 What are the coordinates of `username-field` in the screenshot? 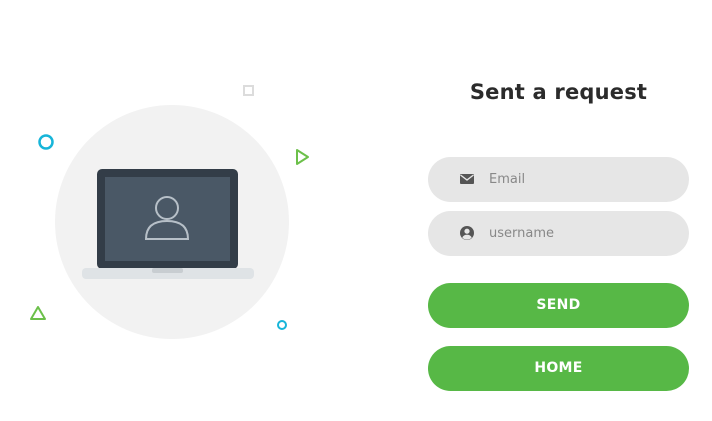 It's located at (558, 233).